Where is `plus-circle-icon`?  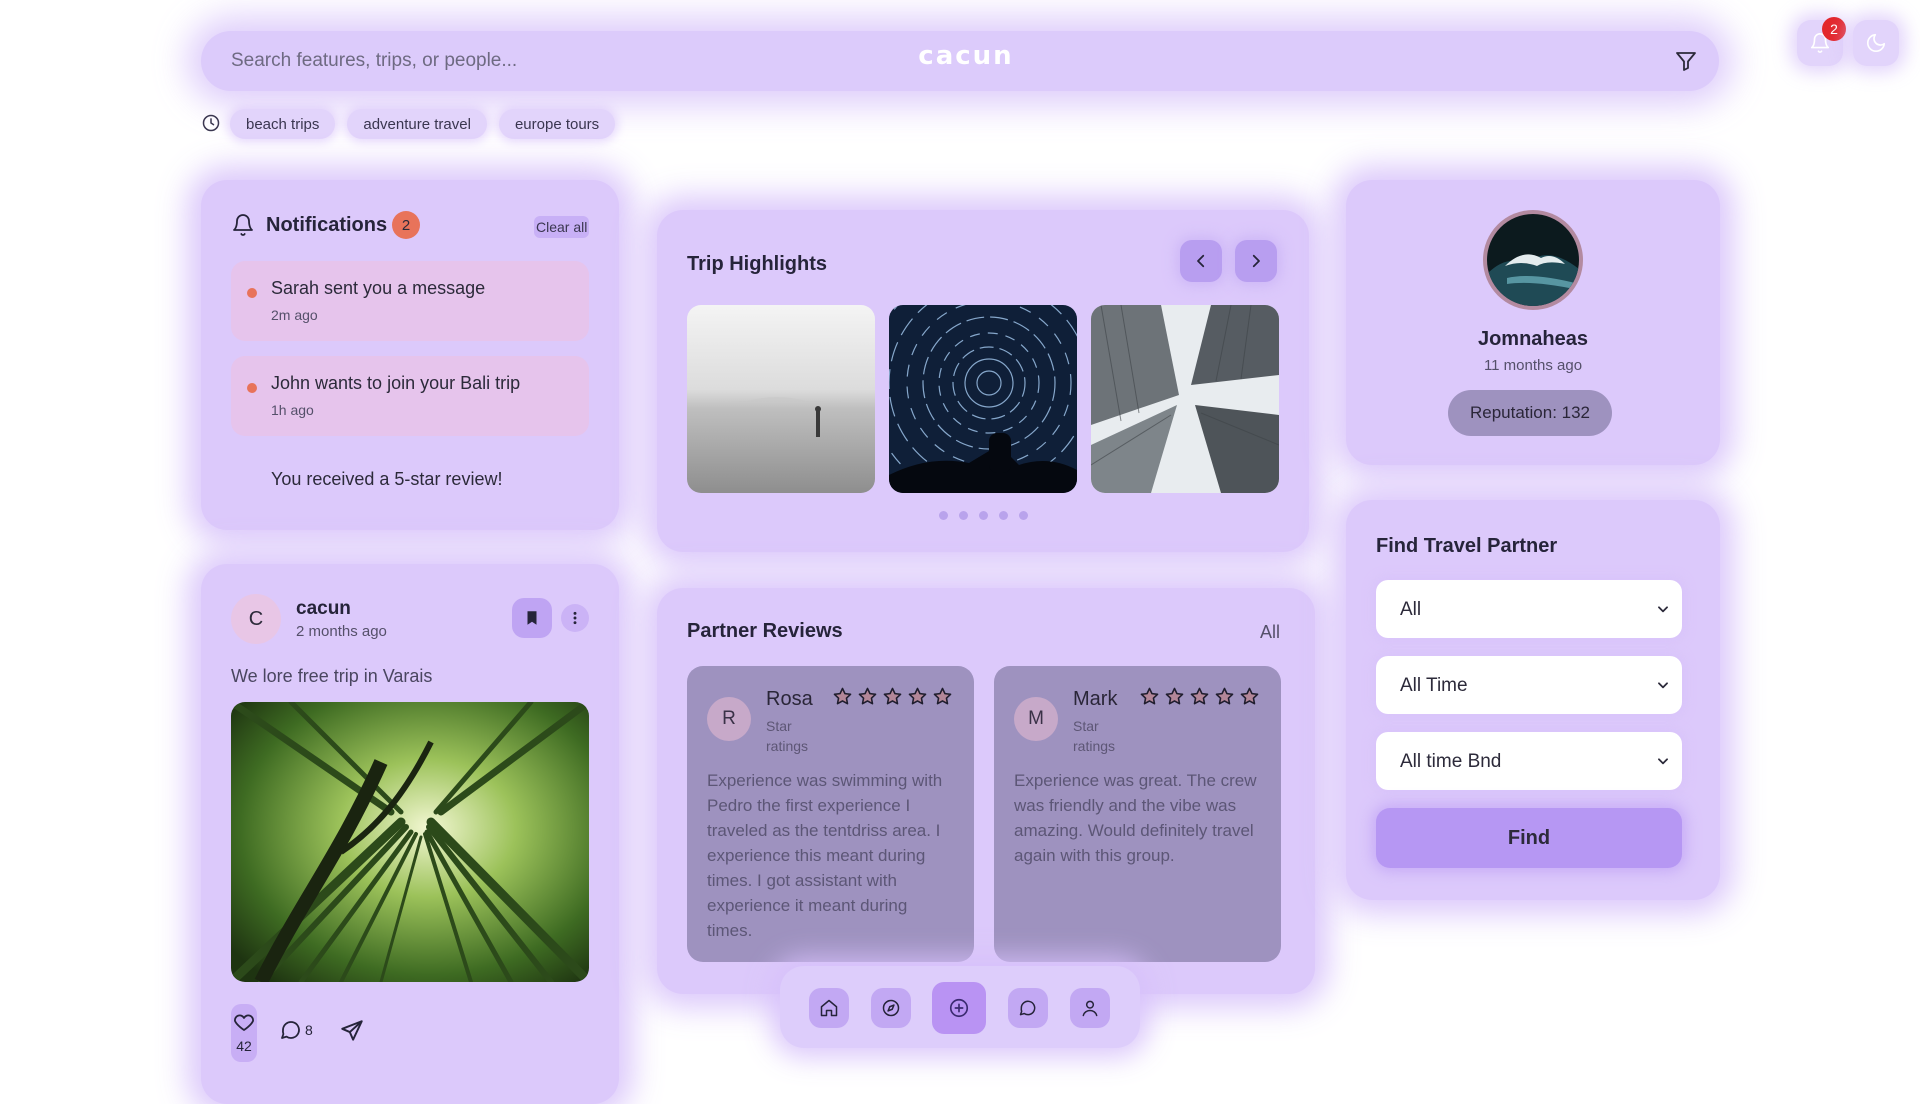 plus-circle-icon is located at coordinates (959, 1008).